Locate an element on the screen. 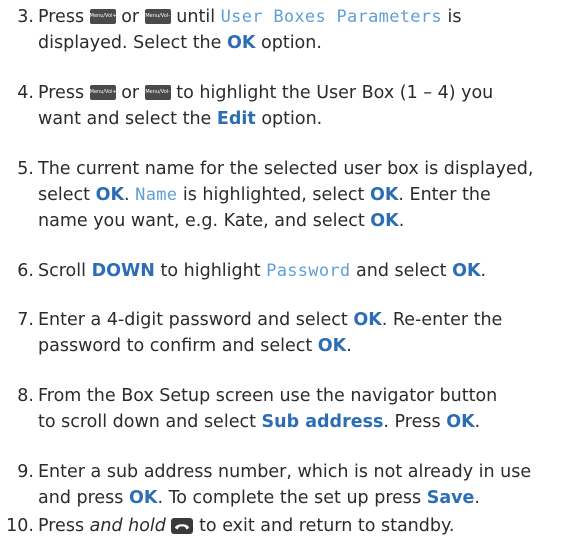  edit-option-label: Edit is located at coordinates (236, 119).